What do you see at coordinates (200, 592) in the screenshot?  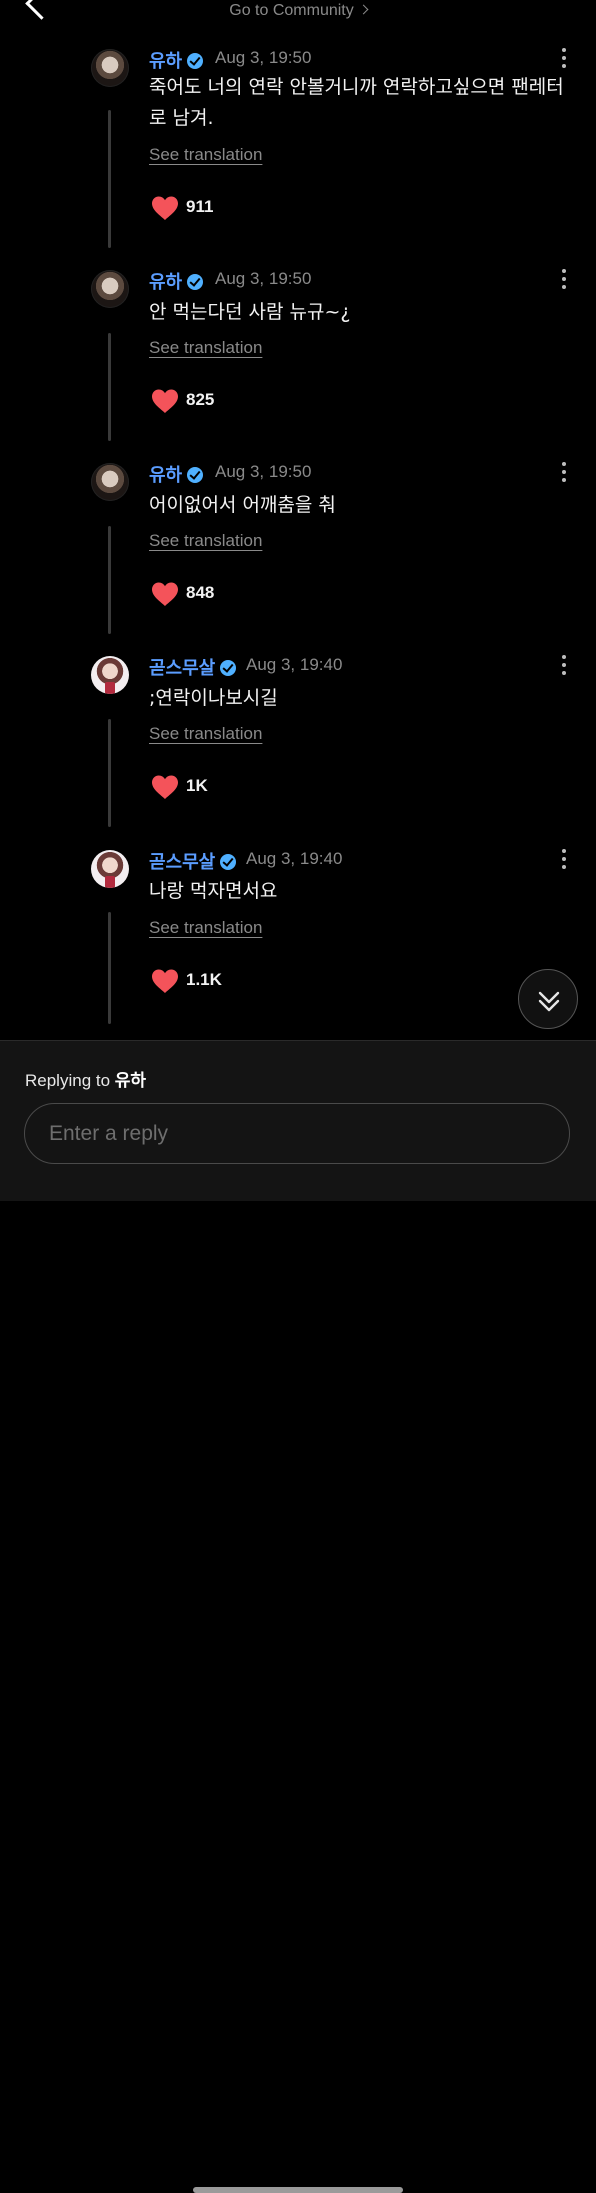 I see `like-count: 848` at bounding box center [200, 592].